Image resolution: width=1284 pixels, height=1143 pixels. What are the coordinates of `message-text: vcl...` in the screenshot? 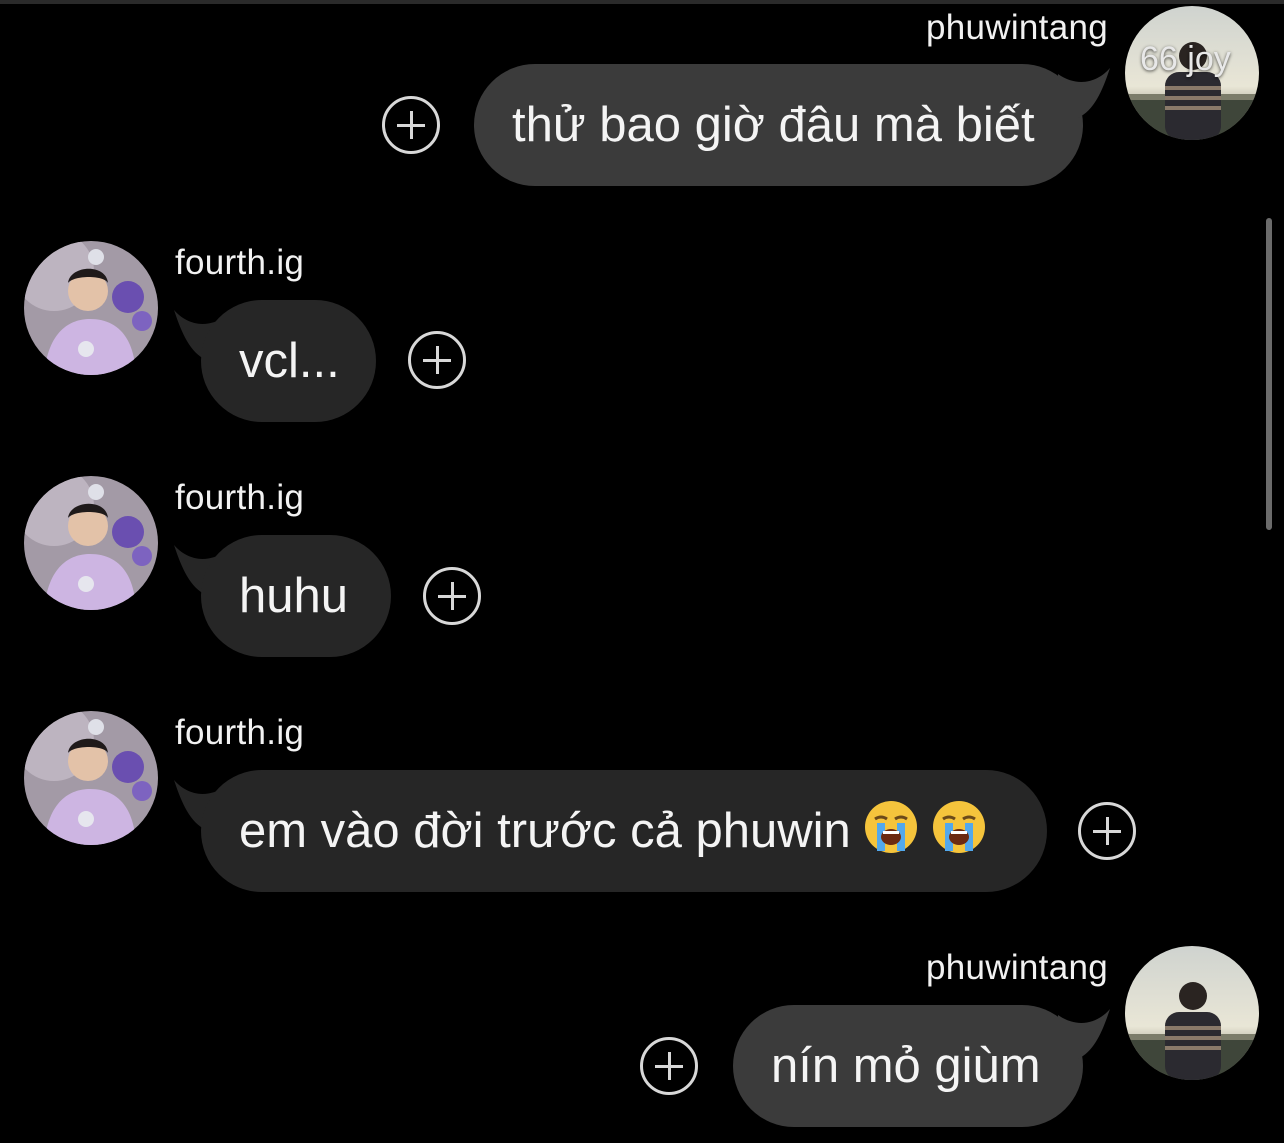 It's located at (289, 361).